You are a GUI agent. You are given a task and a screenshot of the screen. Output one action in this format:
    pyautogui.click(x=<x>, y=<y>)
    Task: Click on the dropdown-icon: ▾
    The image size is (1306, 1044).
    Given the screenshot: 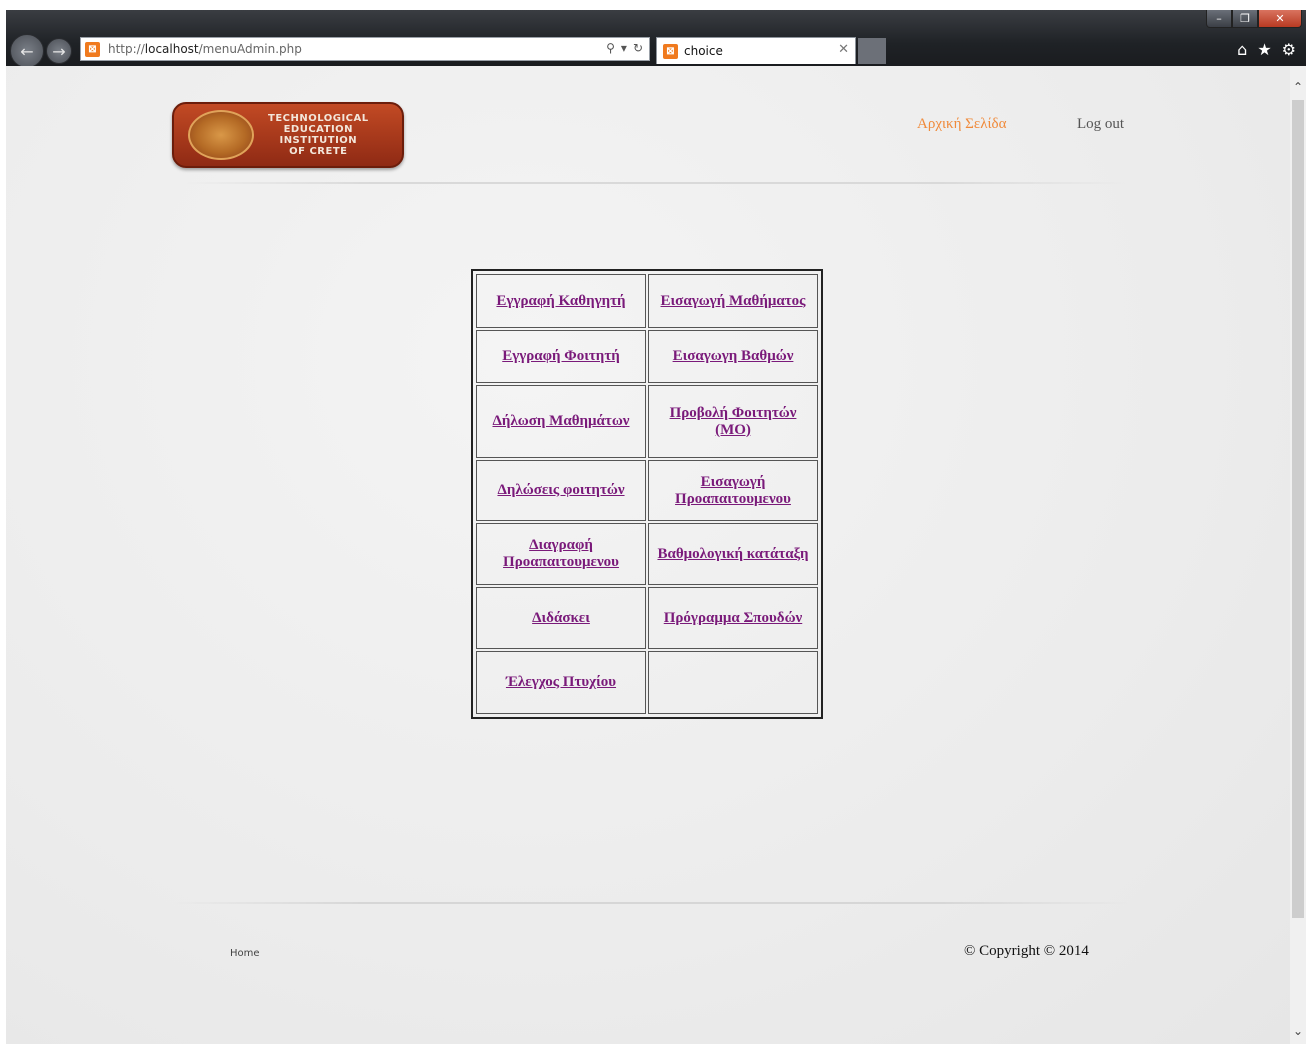 What is the action you would take?
    pyautogui.click(x=624, y=48)
    